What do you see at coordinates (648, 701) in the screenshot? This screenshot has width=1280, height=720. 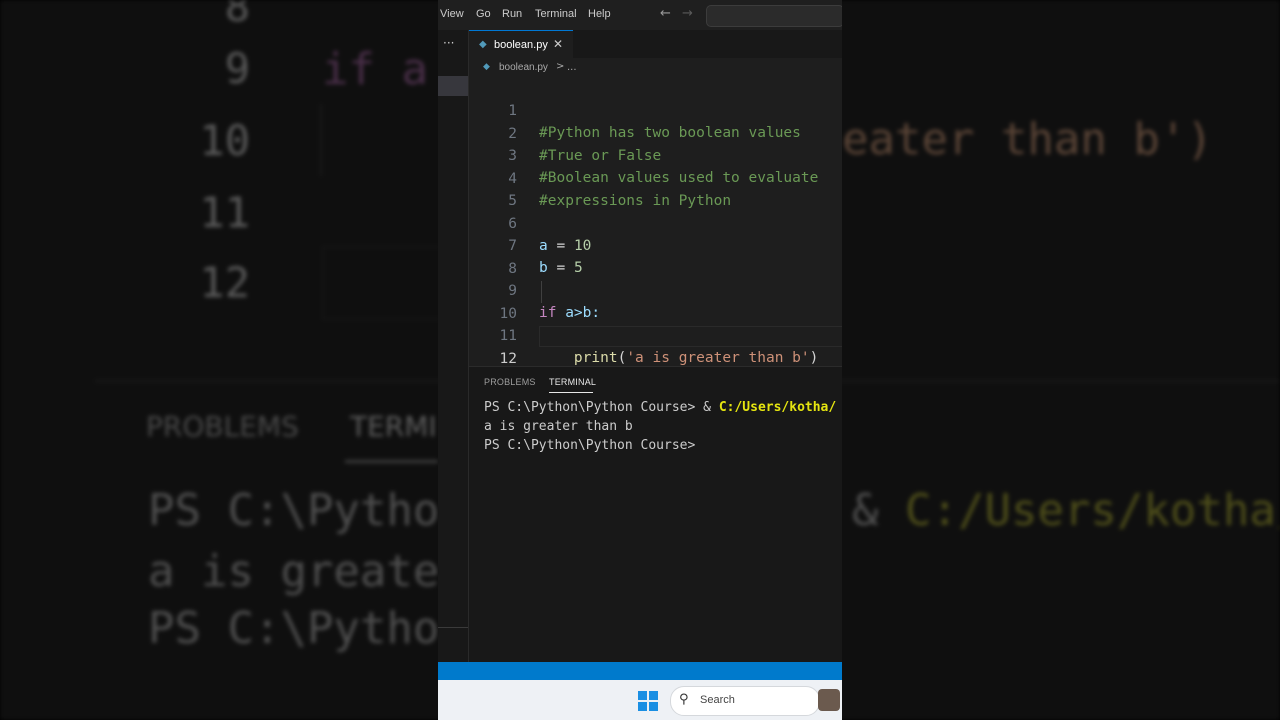 I see `windows-start-icon` at bounding box center [648, 701].